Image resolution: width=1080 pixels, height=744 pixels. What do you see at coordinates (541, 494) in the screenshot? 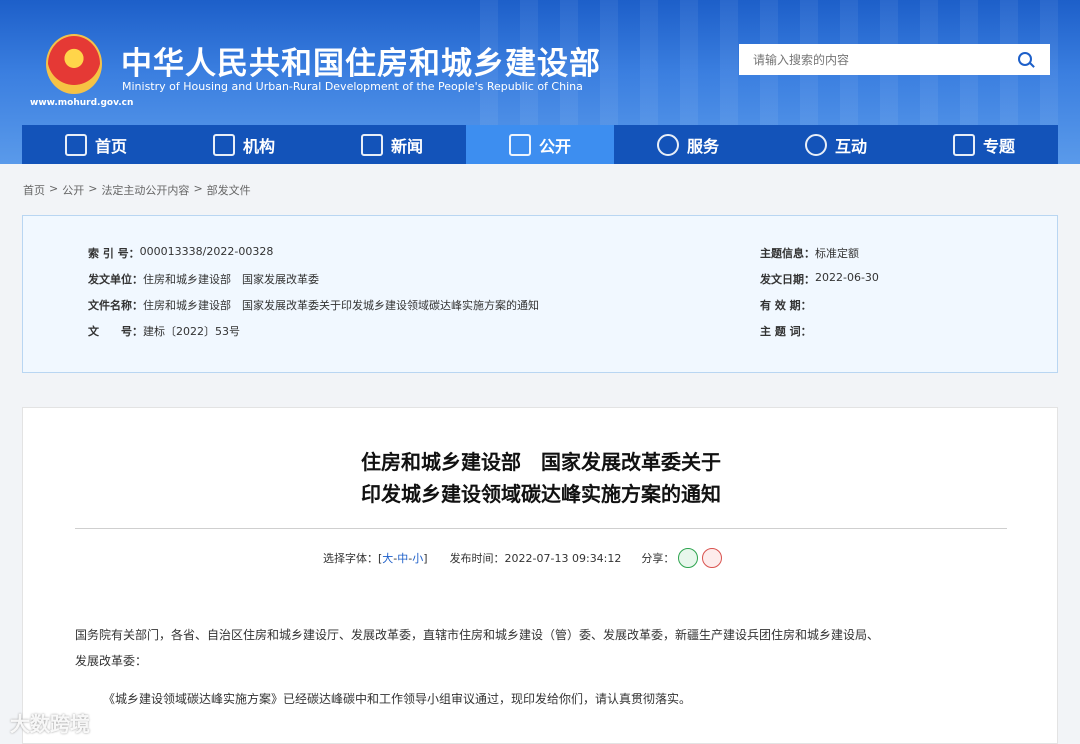
I see `article-title-line2: 印发城乡建设领域碳达峰实施方案的通知` at bounding box center [541, 494].